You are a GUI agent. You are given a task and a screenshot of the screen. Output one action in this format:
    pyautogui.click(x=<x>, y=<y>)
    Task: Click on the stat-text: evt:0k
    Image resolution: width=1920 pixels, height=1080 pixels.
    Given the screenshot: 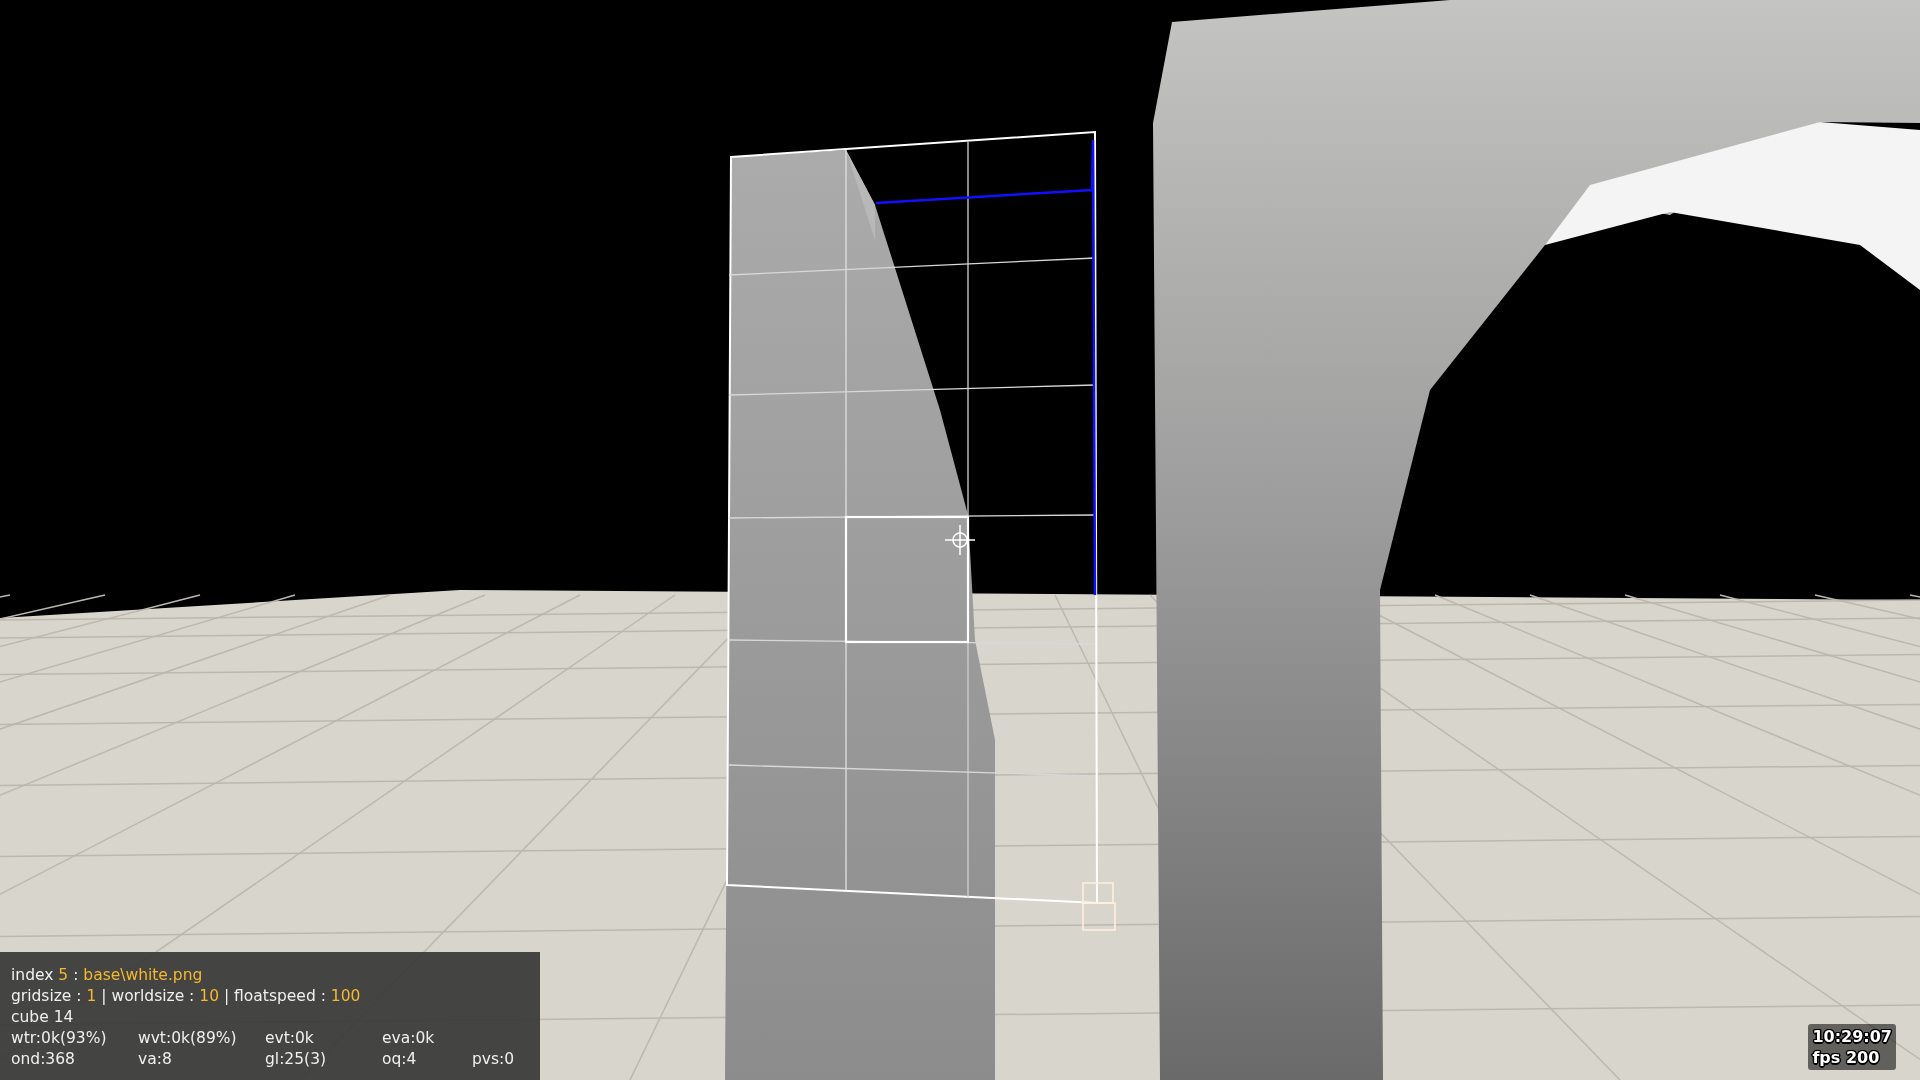 What is the action you would take?
    pyautogui.click(x=290, y=1038)
    